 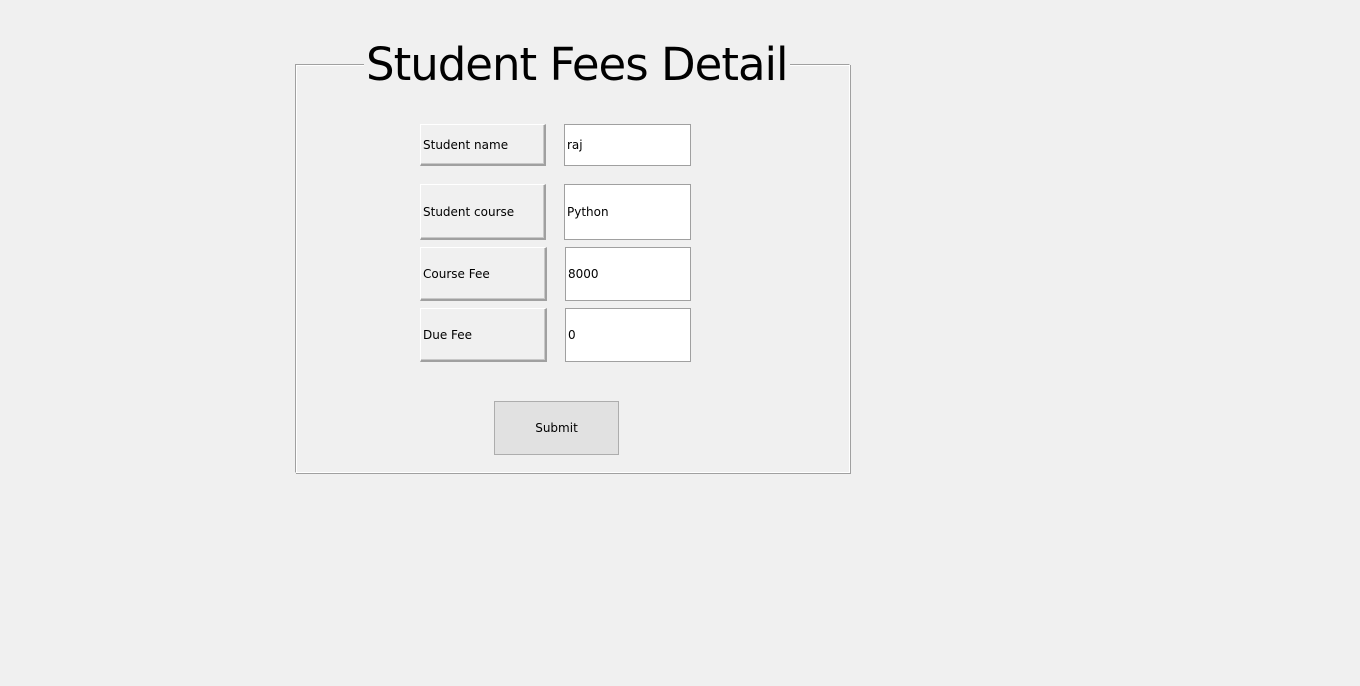 I want to click on student-course-input, so click(x=627, y=212).